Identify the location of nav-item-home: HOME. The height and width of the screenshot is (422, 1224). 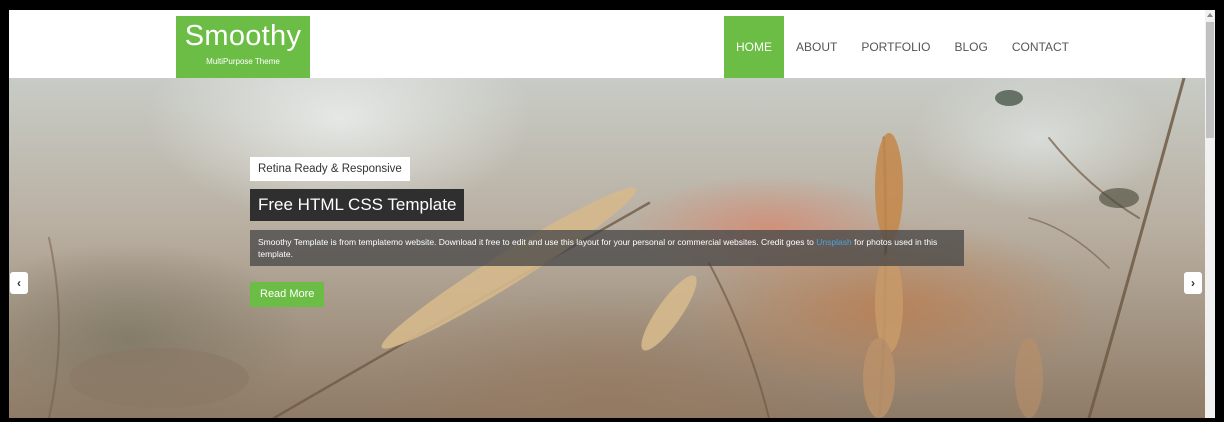
(754, 47).